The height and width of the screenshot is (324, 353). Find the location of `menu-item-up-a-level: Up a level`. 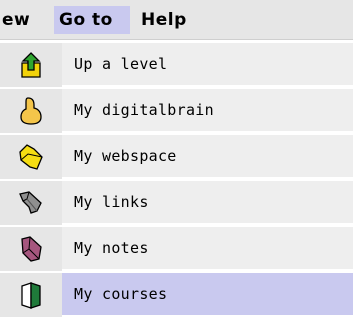

menu-item-up-a-level: Up a level is located at coordinates (176, 65).